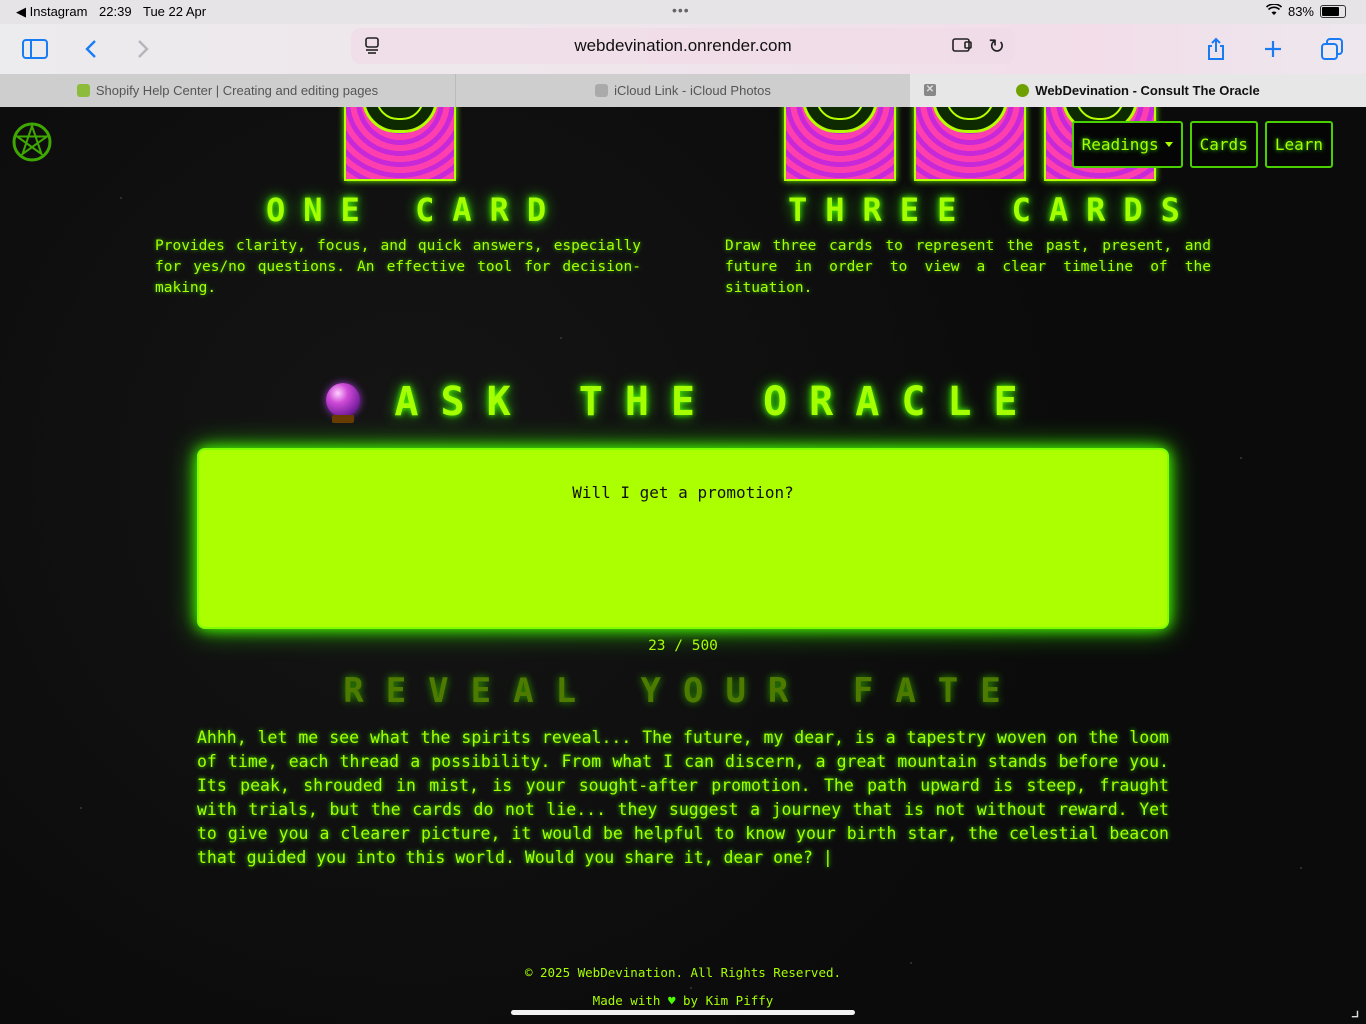 This screenshot has height=1024, width=1366. I want to click on status-date: Tue 22 Apr, so click(174, 11).